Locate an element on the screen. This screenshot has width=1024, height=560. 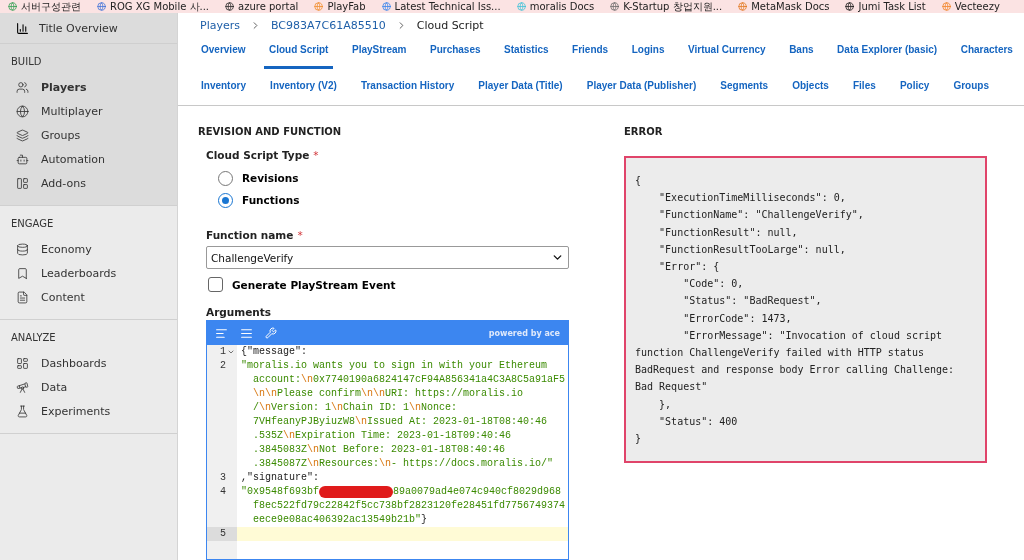
error-text: Bad Request" is located at coordinates (672, 387).